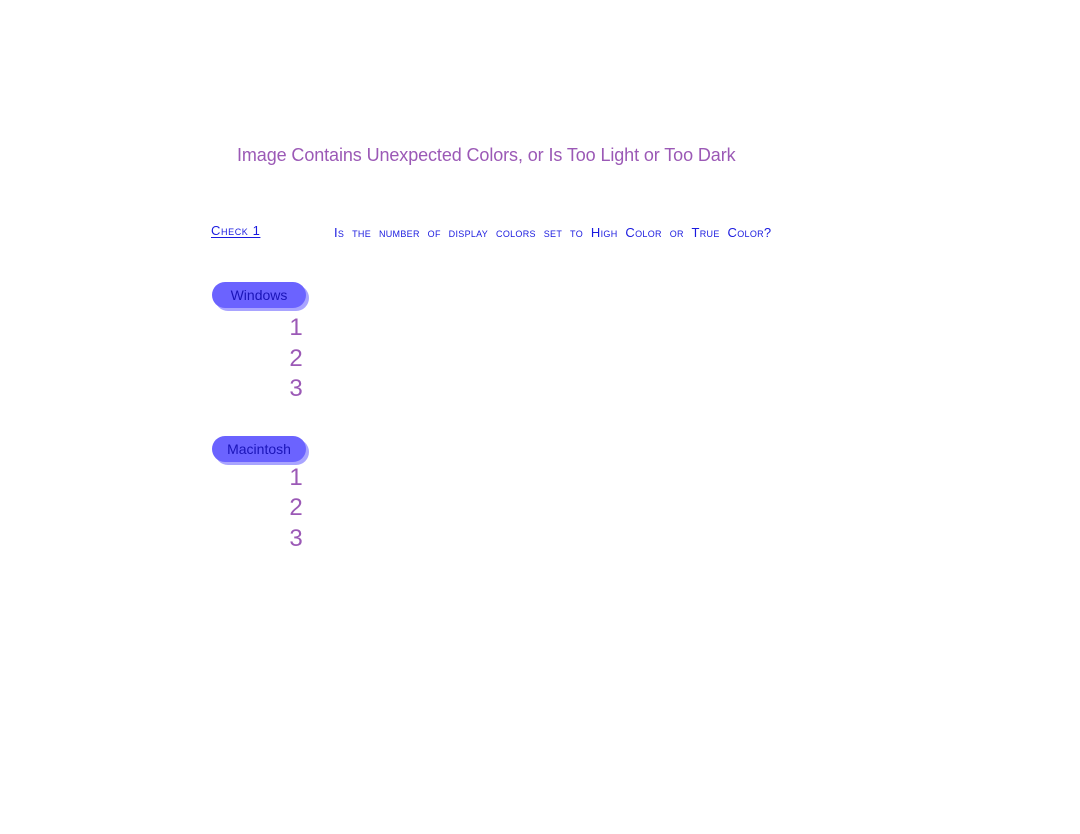 This screenshot has width=1080, height=834. I want to click on windows-step-1: 1, so click(296, 327).